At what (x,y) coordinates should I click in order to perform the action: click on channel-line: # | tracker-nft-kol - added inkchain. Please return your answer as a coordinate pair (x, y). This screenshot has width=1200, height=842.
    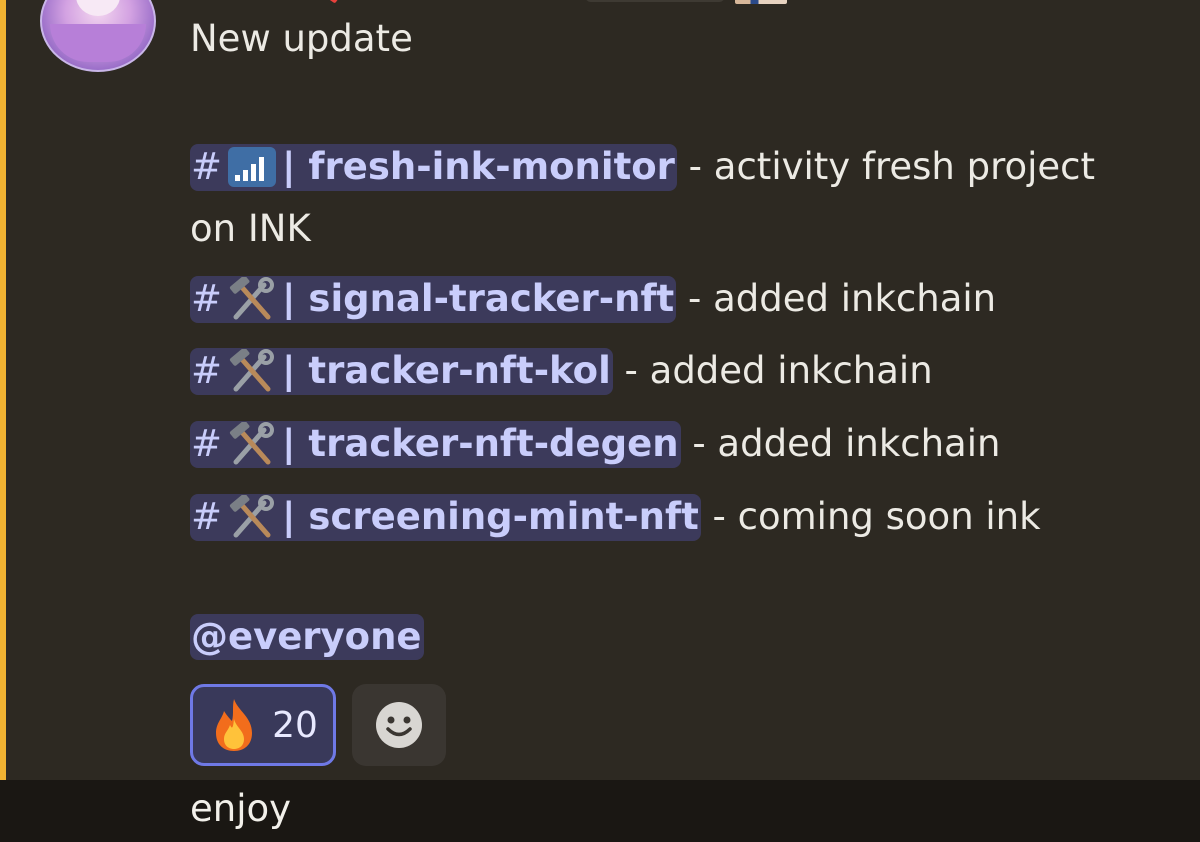
    Looking at the image, I should click on (561, 371).